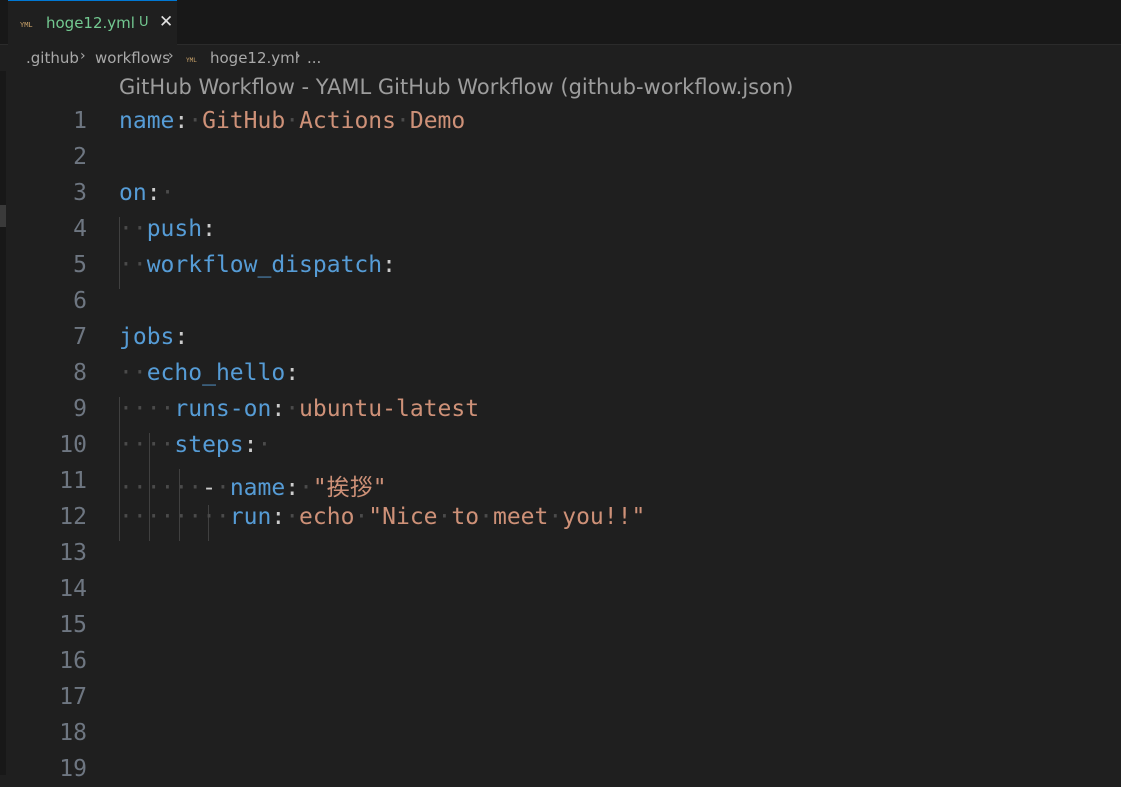  What do you see at coordinates (73, 661) in the screenshot?
I see `line-number: 16` at bounding box center [73, 661].